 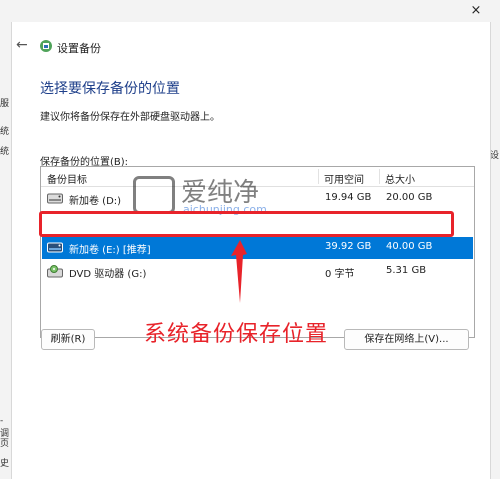 What do you see at coordinates (46, 46) in the screenshot?
I see `backup-app-icon` at bounding box center [46, 46].